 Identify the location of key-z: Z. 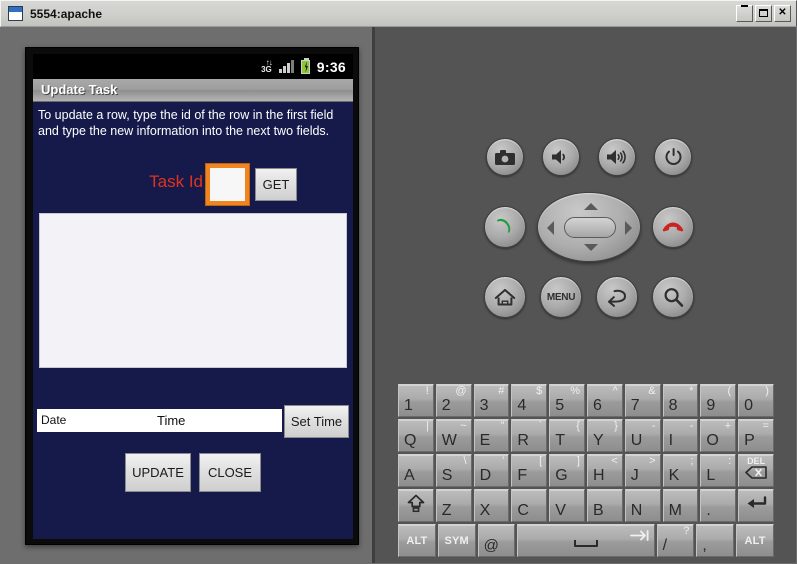
(453, 505).